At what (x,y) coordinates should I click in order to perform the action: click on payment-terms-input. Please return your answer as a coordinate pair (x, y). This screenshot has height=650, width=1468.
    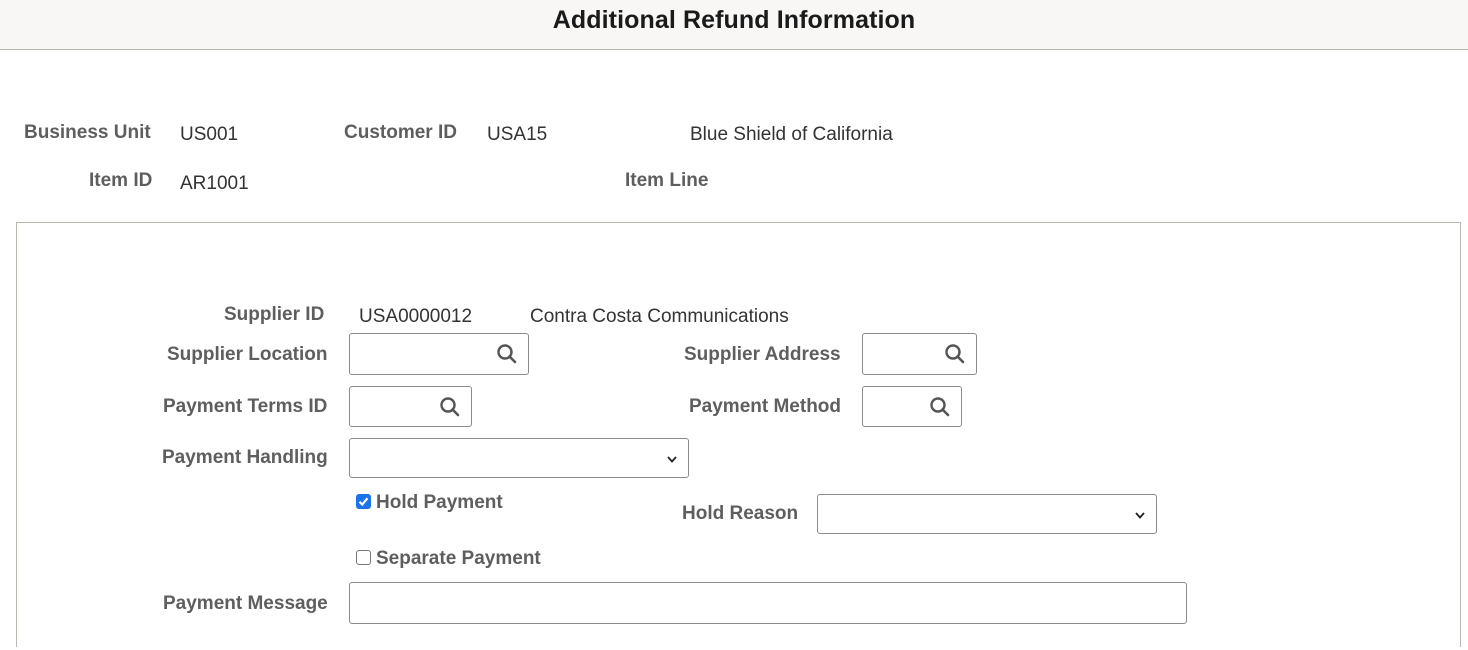
    Looking at the image, I should click on (410, 406).